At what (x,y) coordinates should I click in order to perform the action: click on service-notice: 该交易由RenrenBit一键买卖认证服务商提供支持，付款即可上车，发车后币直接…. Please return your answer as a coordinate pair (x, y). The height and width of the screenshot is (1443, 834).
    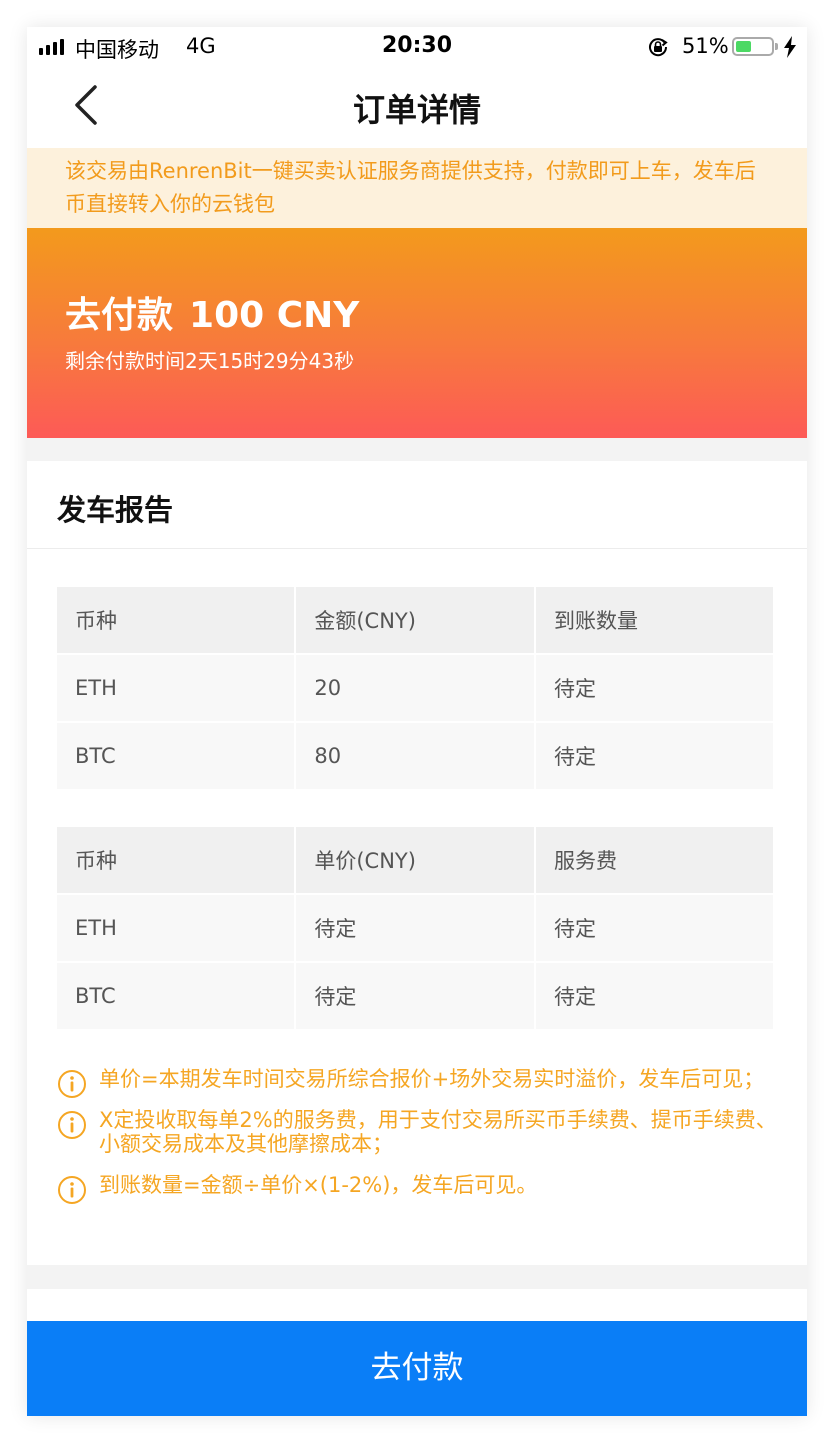
    Looking at the image, I should click on (417, 188).